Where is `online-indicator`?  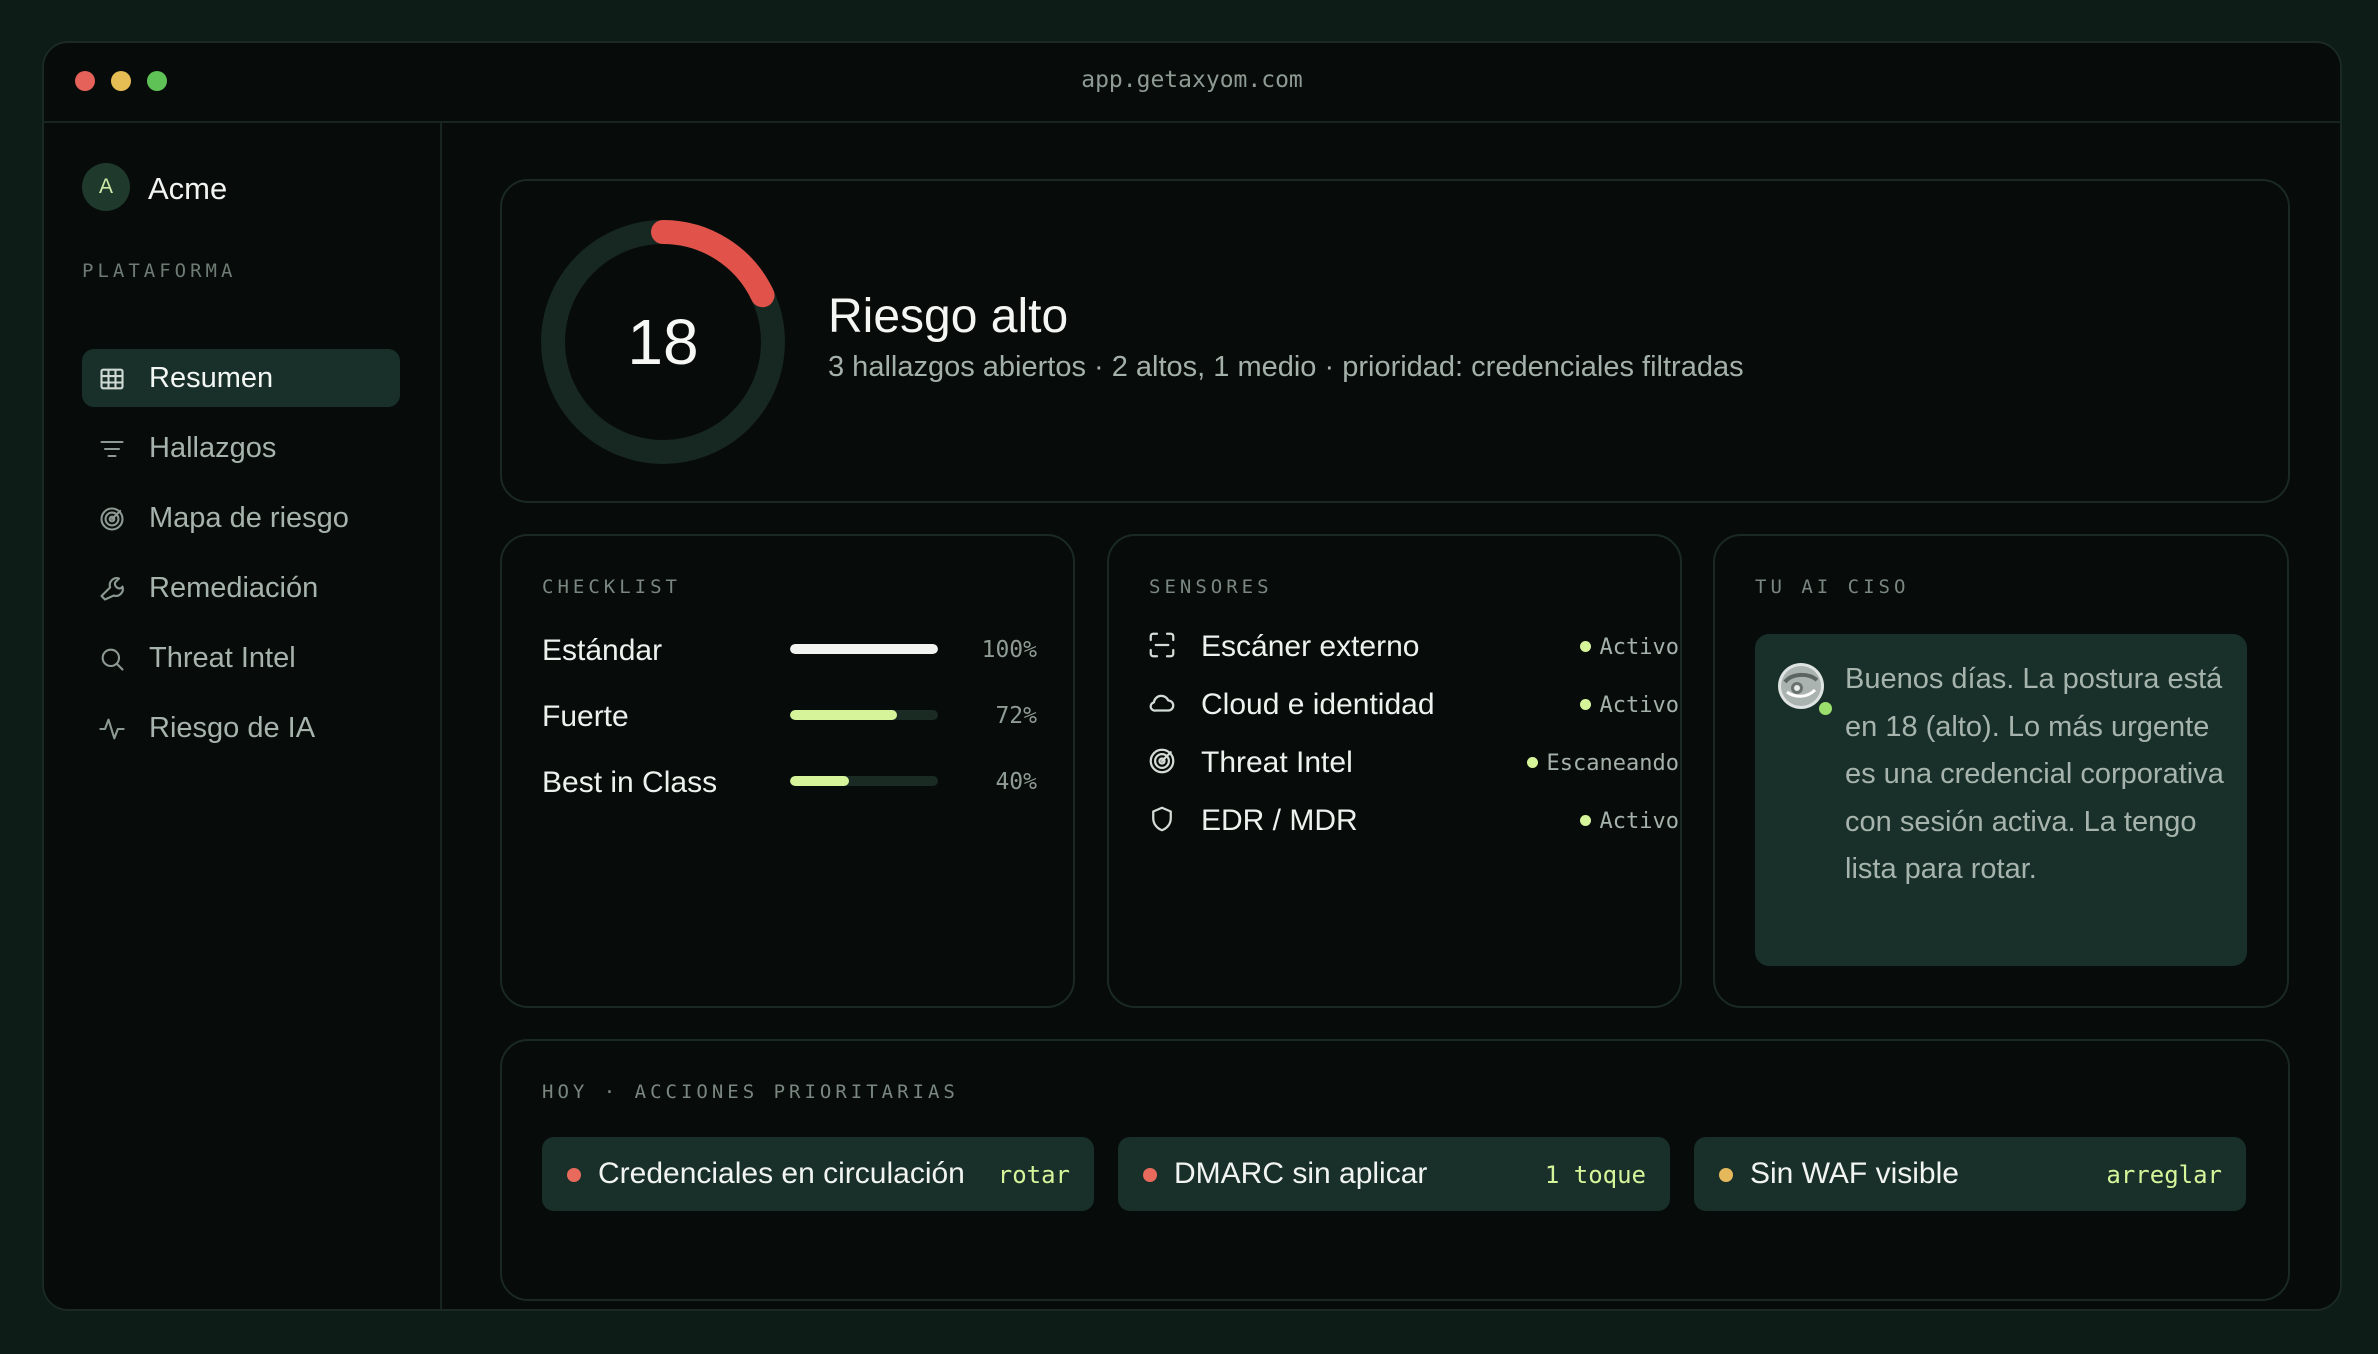
online-indicator is located at coordinates (1825, 708).